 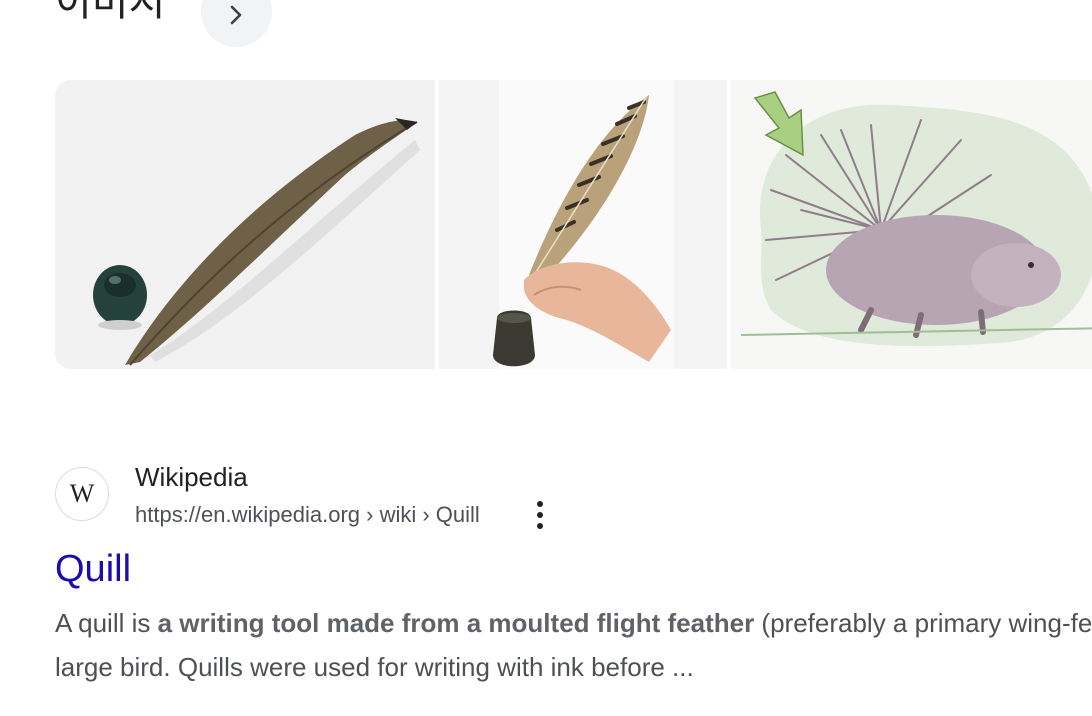 I want to click on result-url-breadcrumb: https://en.wikipedia.org › wiki › Quill, so click(x=307, y=515).